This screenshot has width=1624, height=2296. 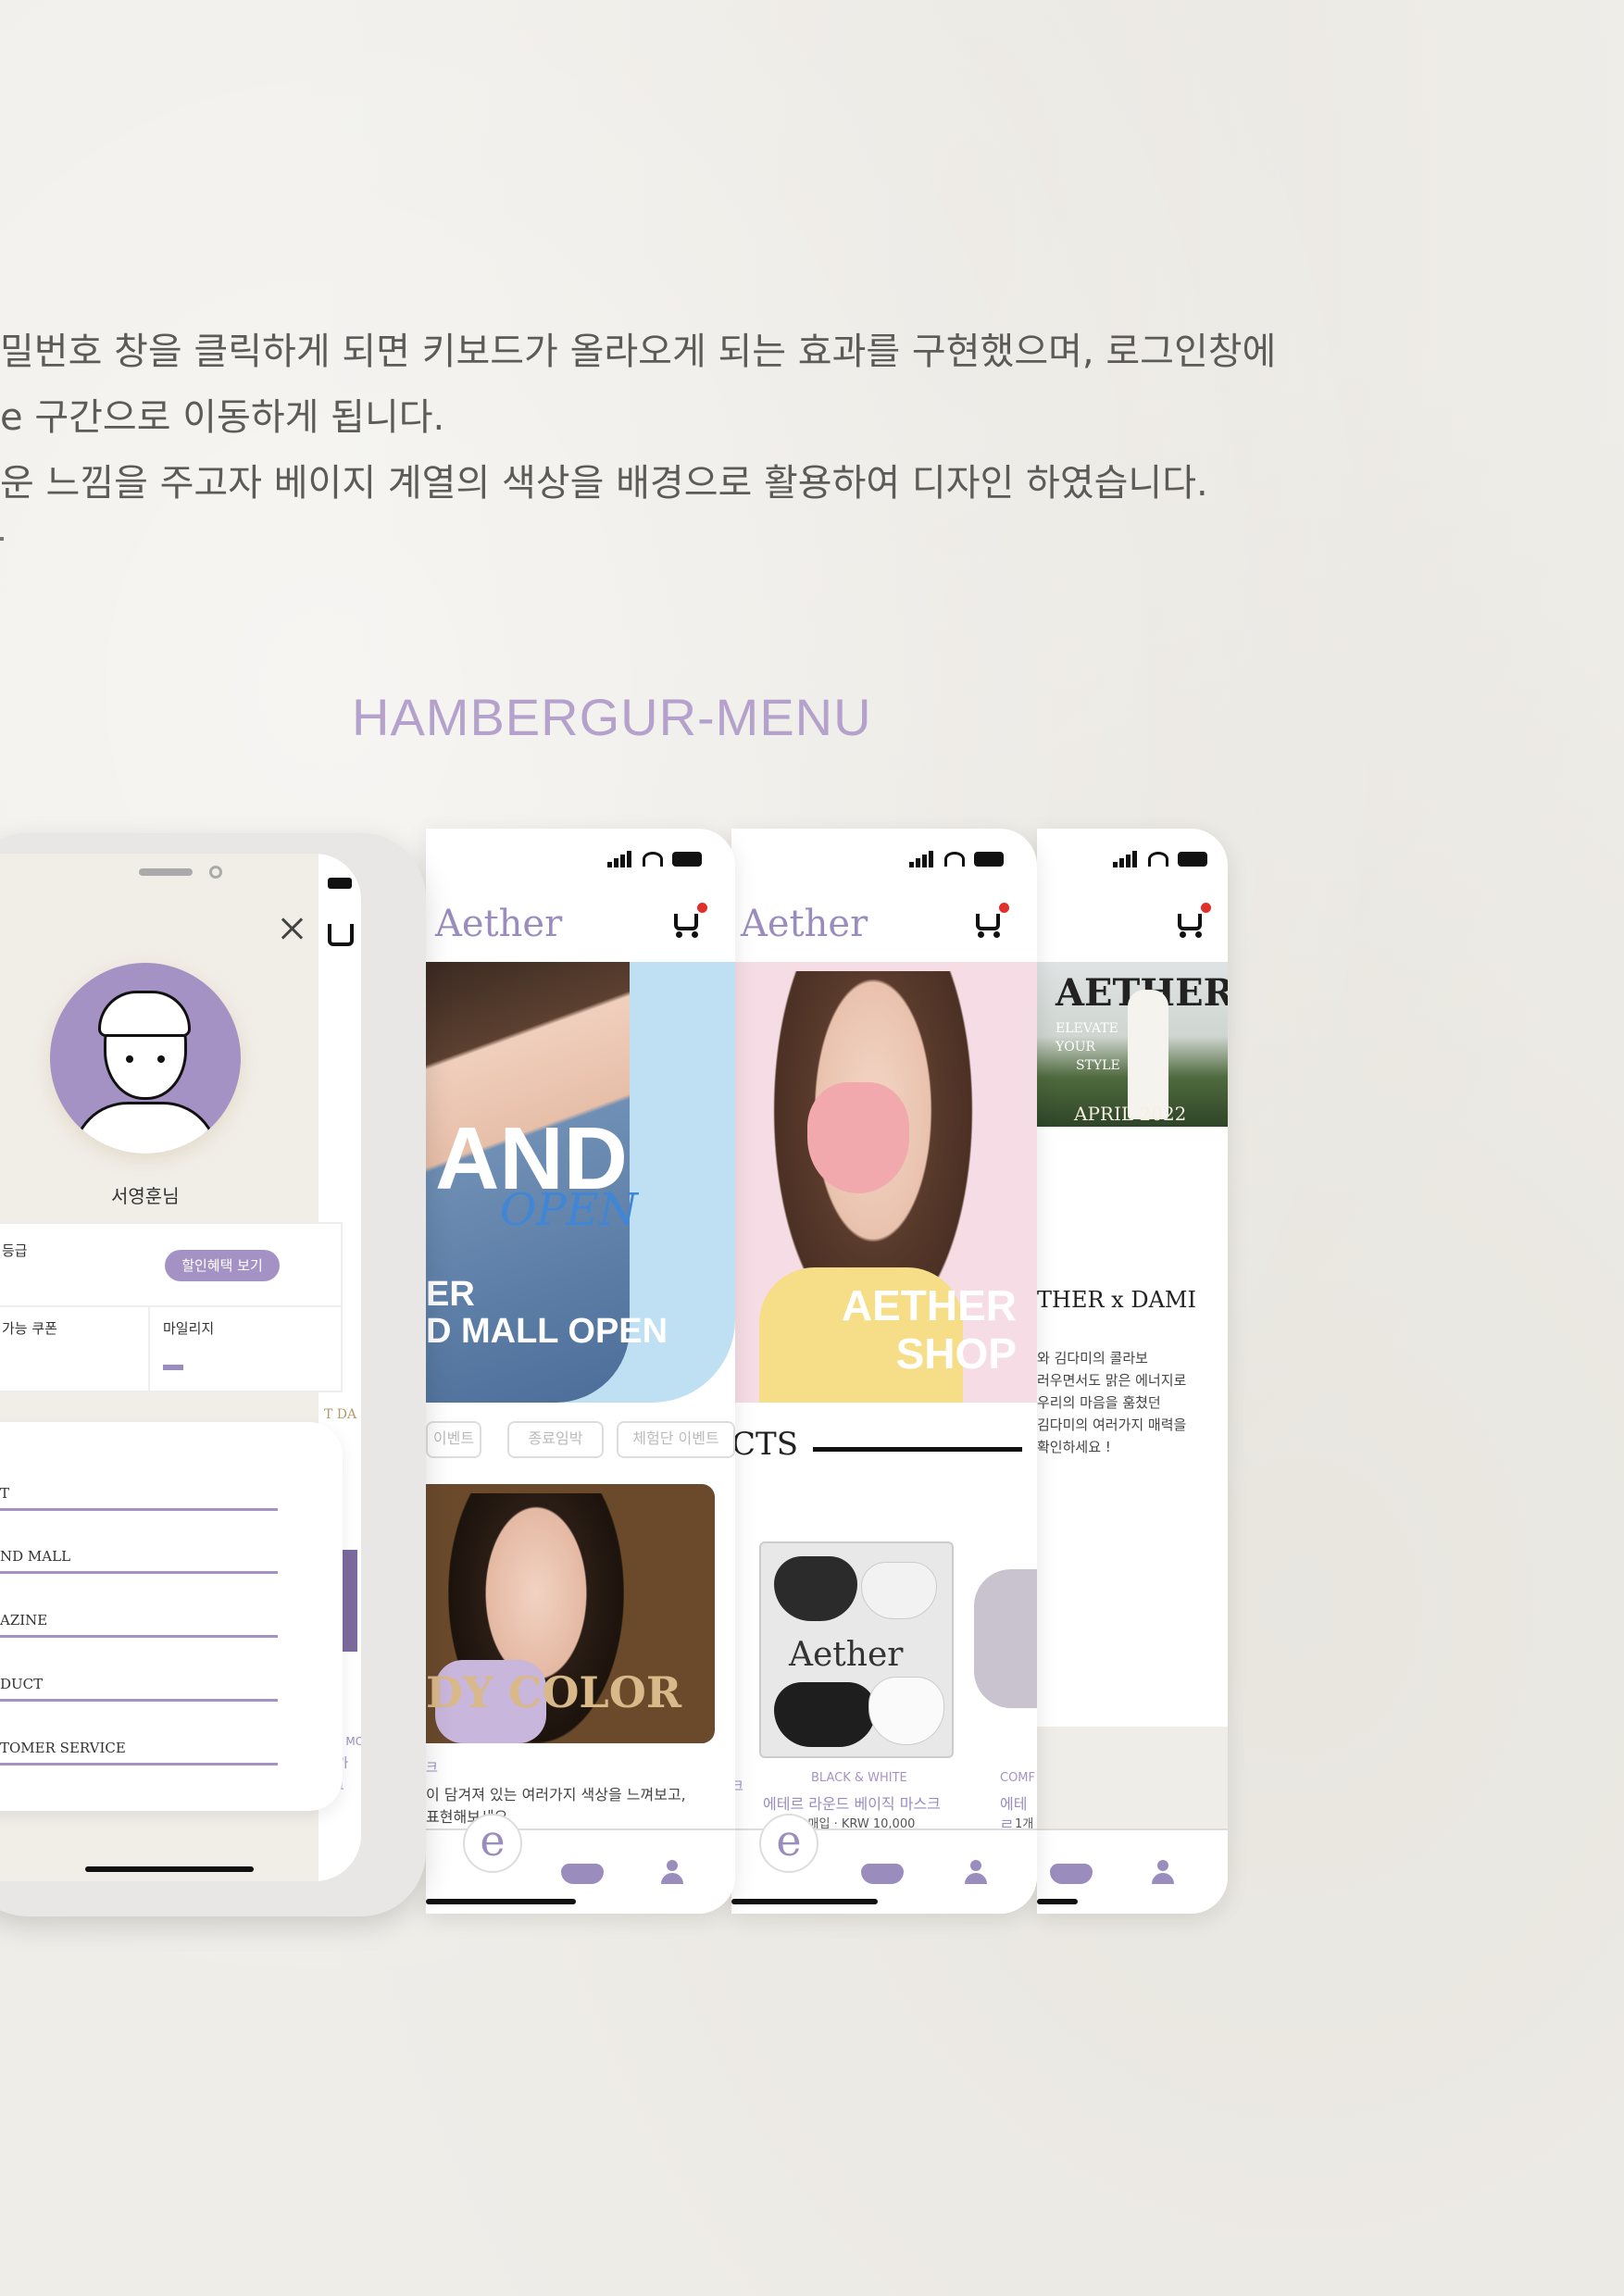 What do you see at coordinates (858, 1137) in the screenshot?
I see `pink-mask` at bounding box center [858, 1137].